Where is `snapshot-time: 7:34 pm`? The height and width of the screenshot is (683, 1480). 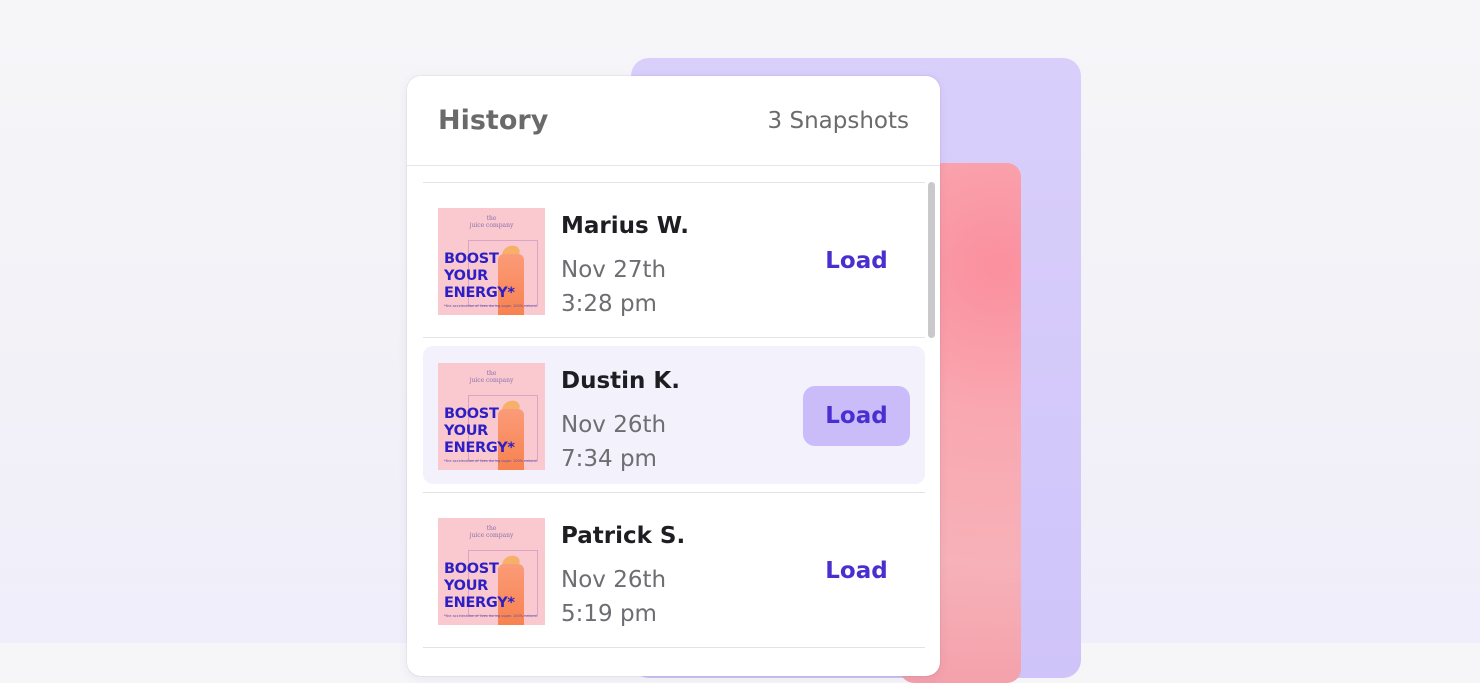
snapshot-time: 7:34 pm is located at coordinates (609, 459).